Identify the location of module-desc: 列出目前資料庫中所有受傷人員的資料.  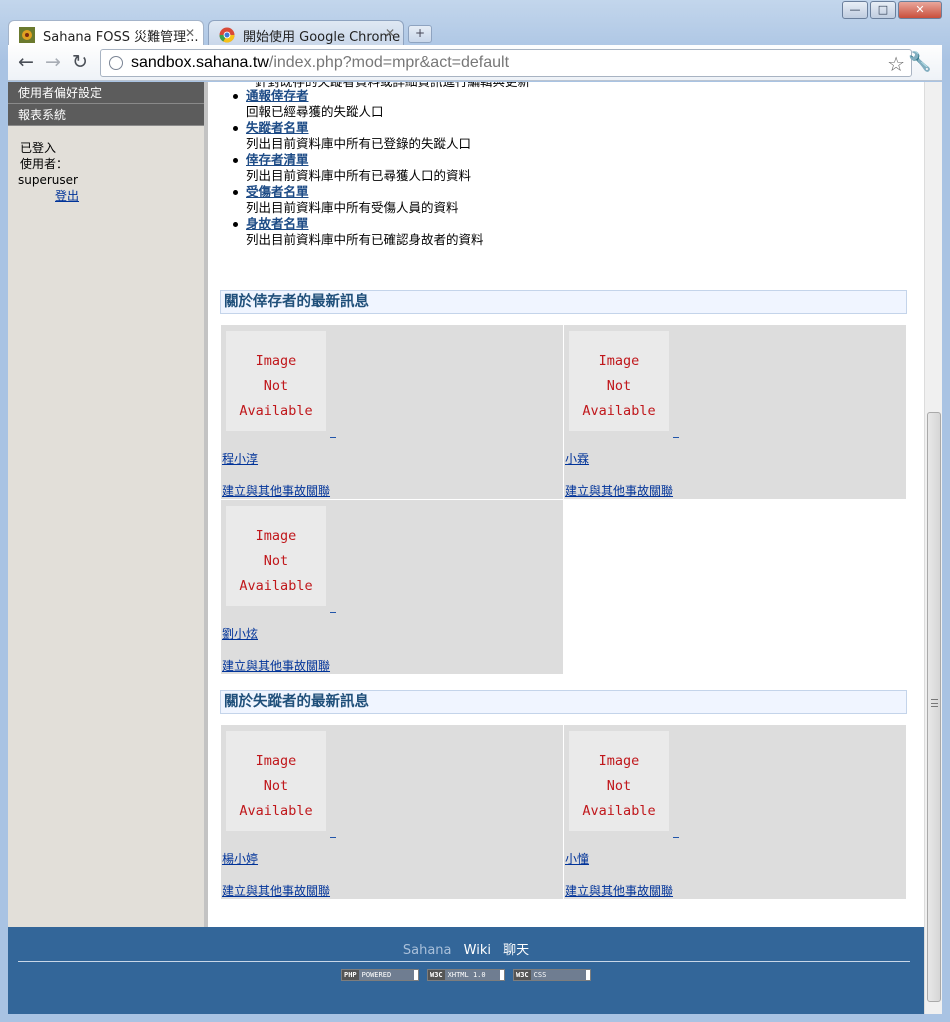
(352, 207).